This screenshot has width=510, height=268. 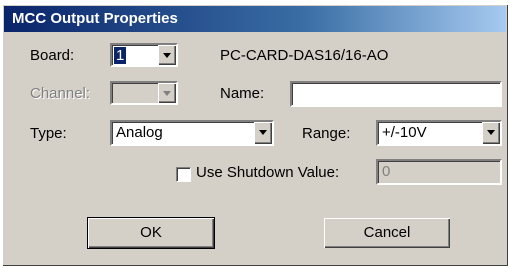 I want to click on name-input, so click(x=396, y=94).